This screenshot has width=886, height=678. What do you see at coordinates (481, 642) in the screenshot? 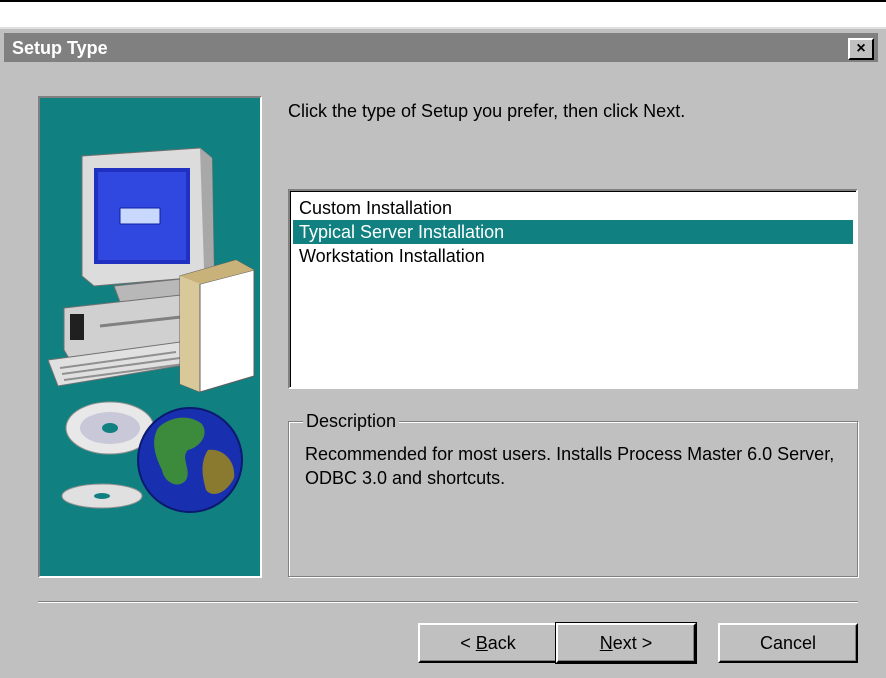
I see `back-button-mnemonic: B` at bounding box center [481, 642].